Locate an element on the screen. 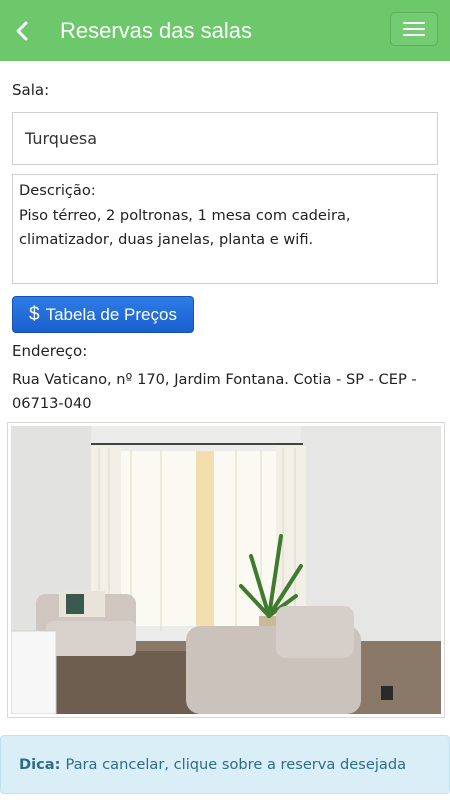  tip-title: Dica: is located at coordinates (40, 764).